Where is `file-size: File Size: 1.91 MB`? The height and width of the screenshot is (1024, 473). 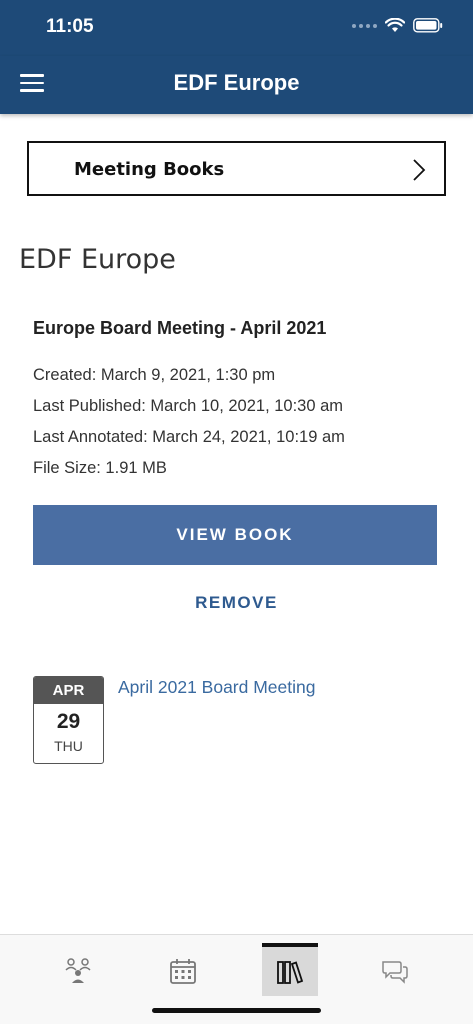
file-size: File Size: 1.91 MB is located at coordinates (100, 468).